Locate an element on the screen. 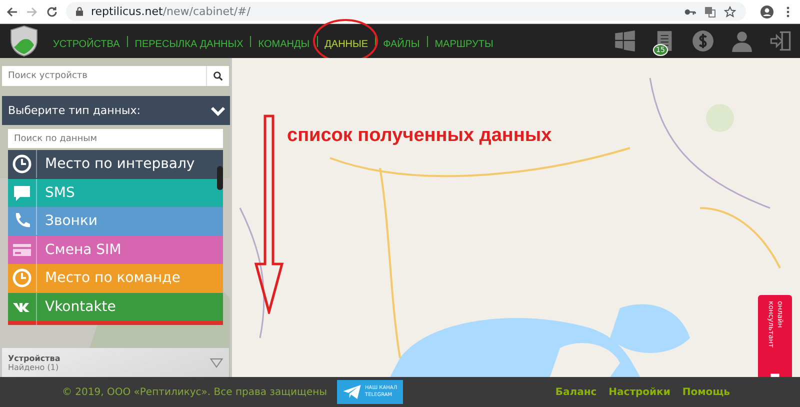  star-icon is located at coordinates (730, 12).